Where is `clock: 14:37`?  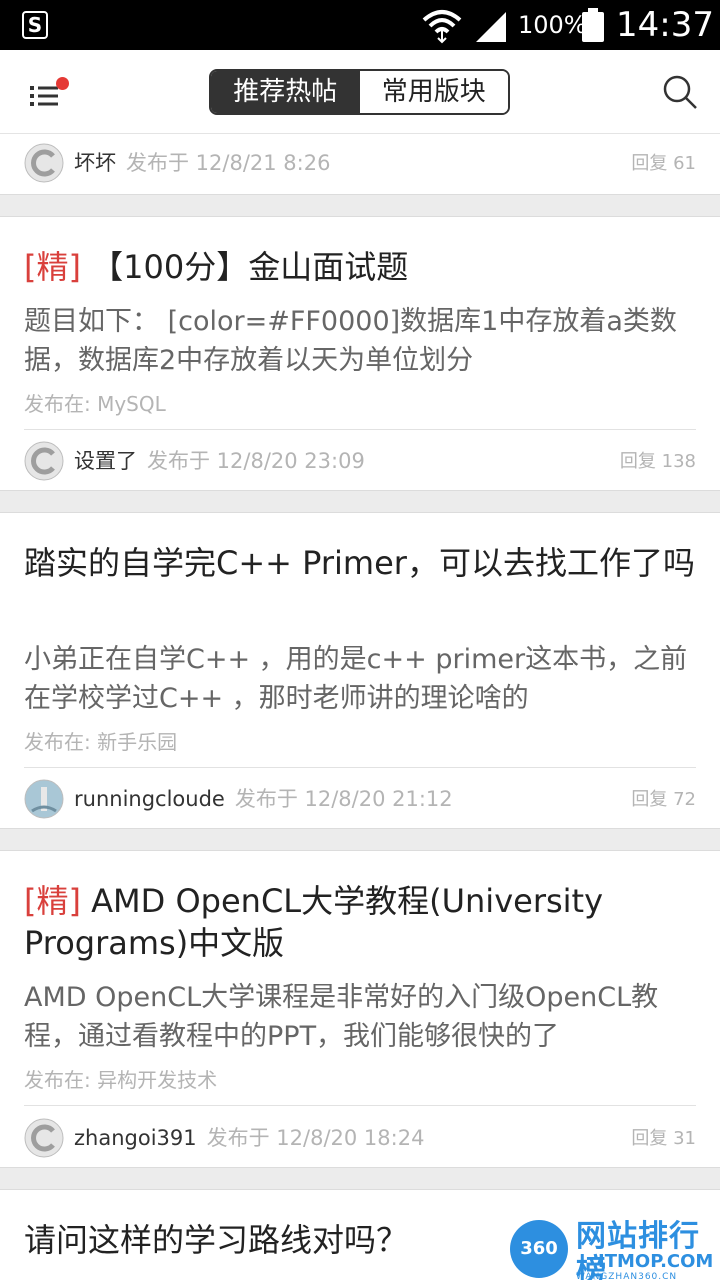
clock: 14:37 is located at coordinates (665, 25).